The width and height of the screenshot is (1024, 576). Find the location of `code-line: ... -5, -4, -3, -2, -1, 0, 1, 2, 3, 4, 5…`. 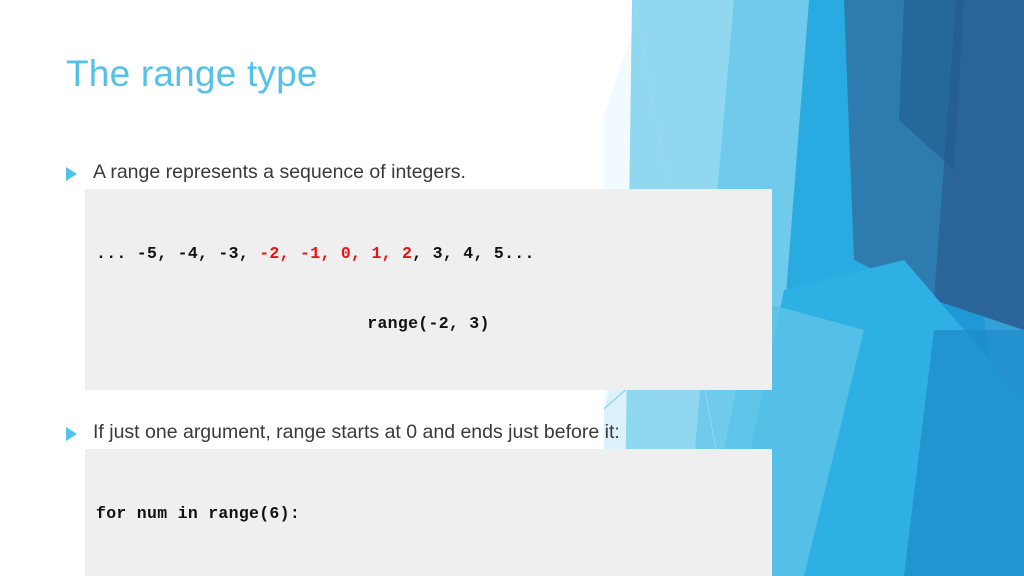

code-line: ... -5, -4, -3, -2, -1, 0, 1, 2, 3, 4, 5… is located at coordinates (428, 253).